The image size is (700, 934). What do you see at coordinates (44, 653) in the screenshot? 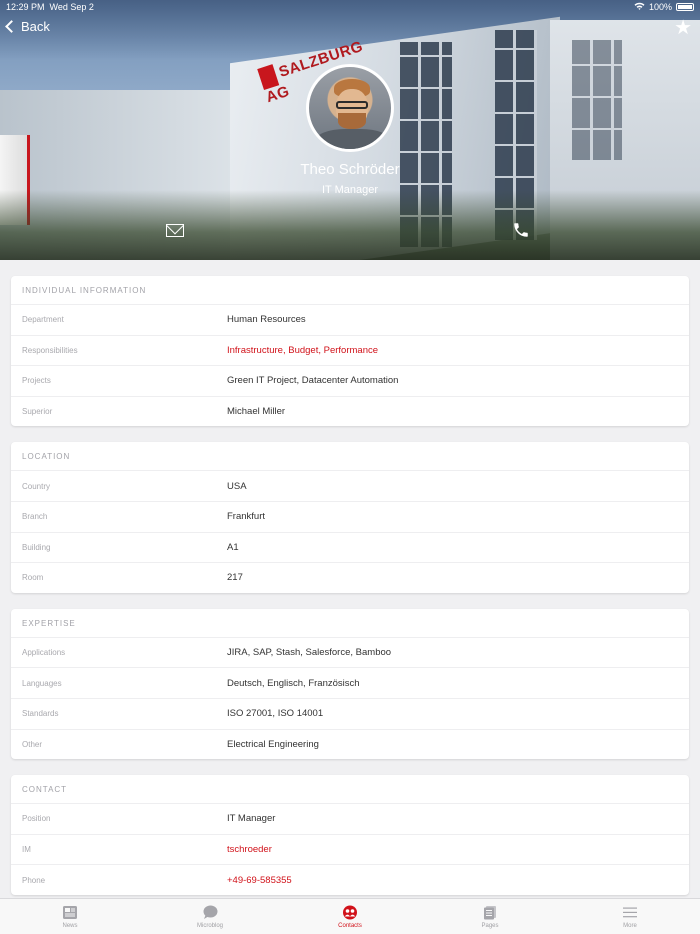
I see `field-label: Applications` at bounding box center [44, 653].